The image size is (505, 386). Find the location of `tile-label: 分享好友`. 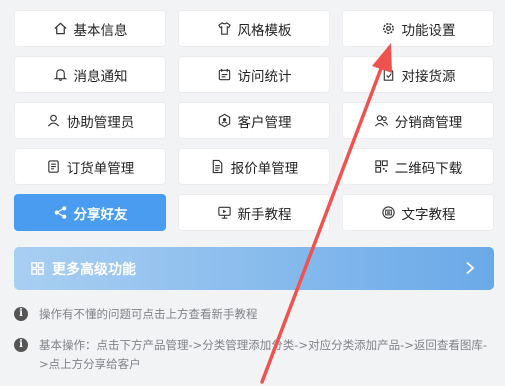

tile-label: 分享好友 is located at coordinates (100, 214).